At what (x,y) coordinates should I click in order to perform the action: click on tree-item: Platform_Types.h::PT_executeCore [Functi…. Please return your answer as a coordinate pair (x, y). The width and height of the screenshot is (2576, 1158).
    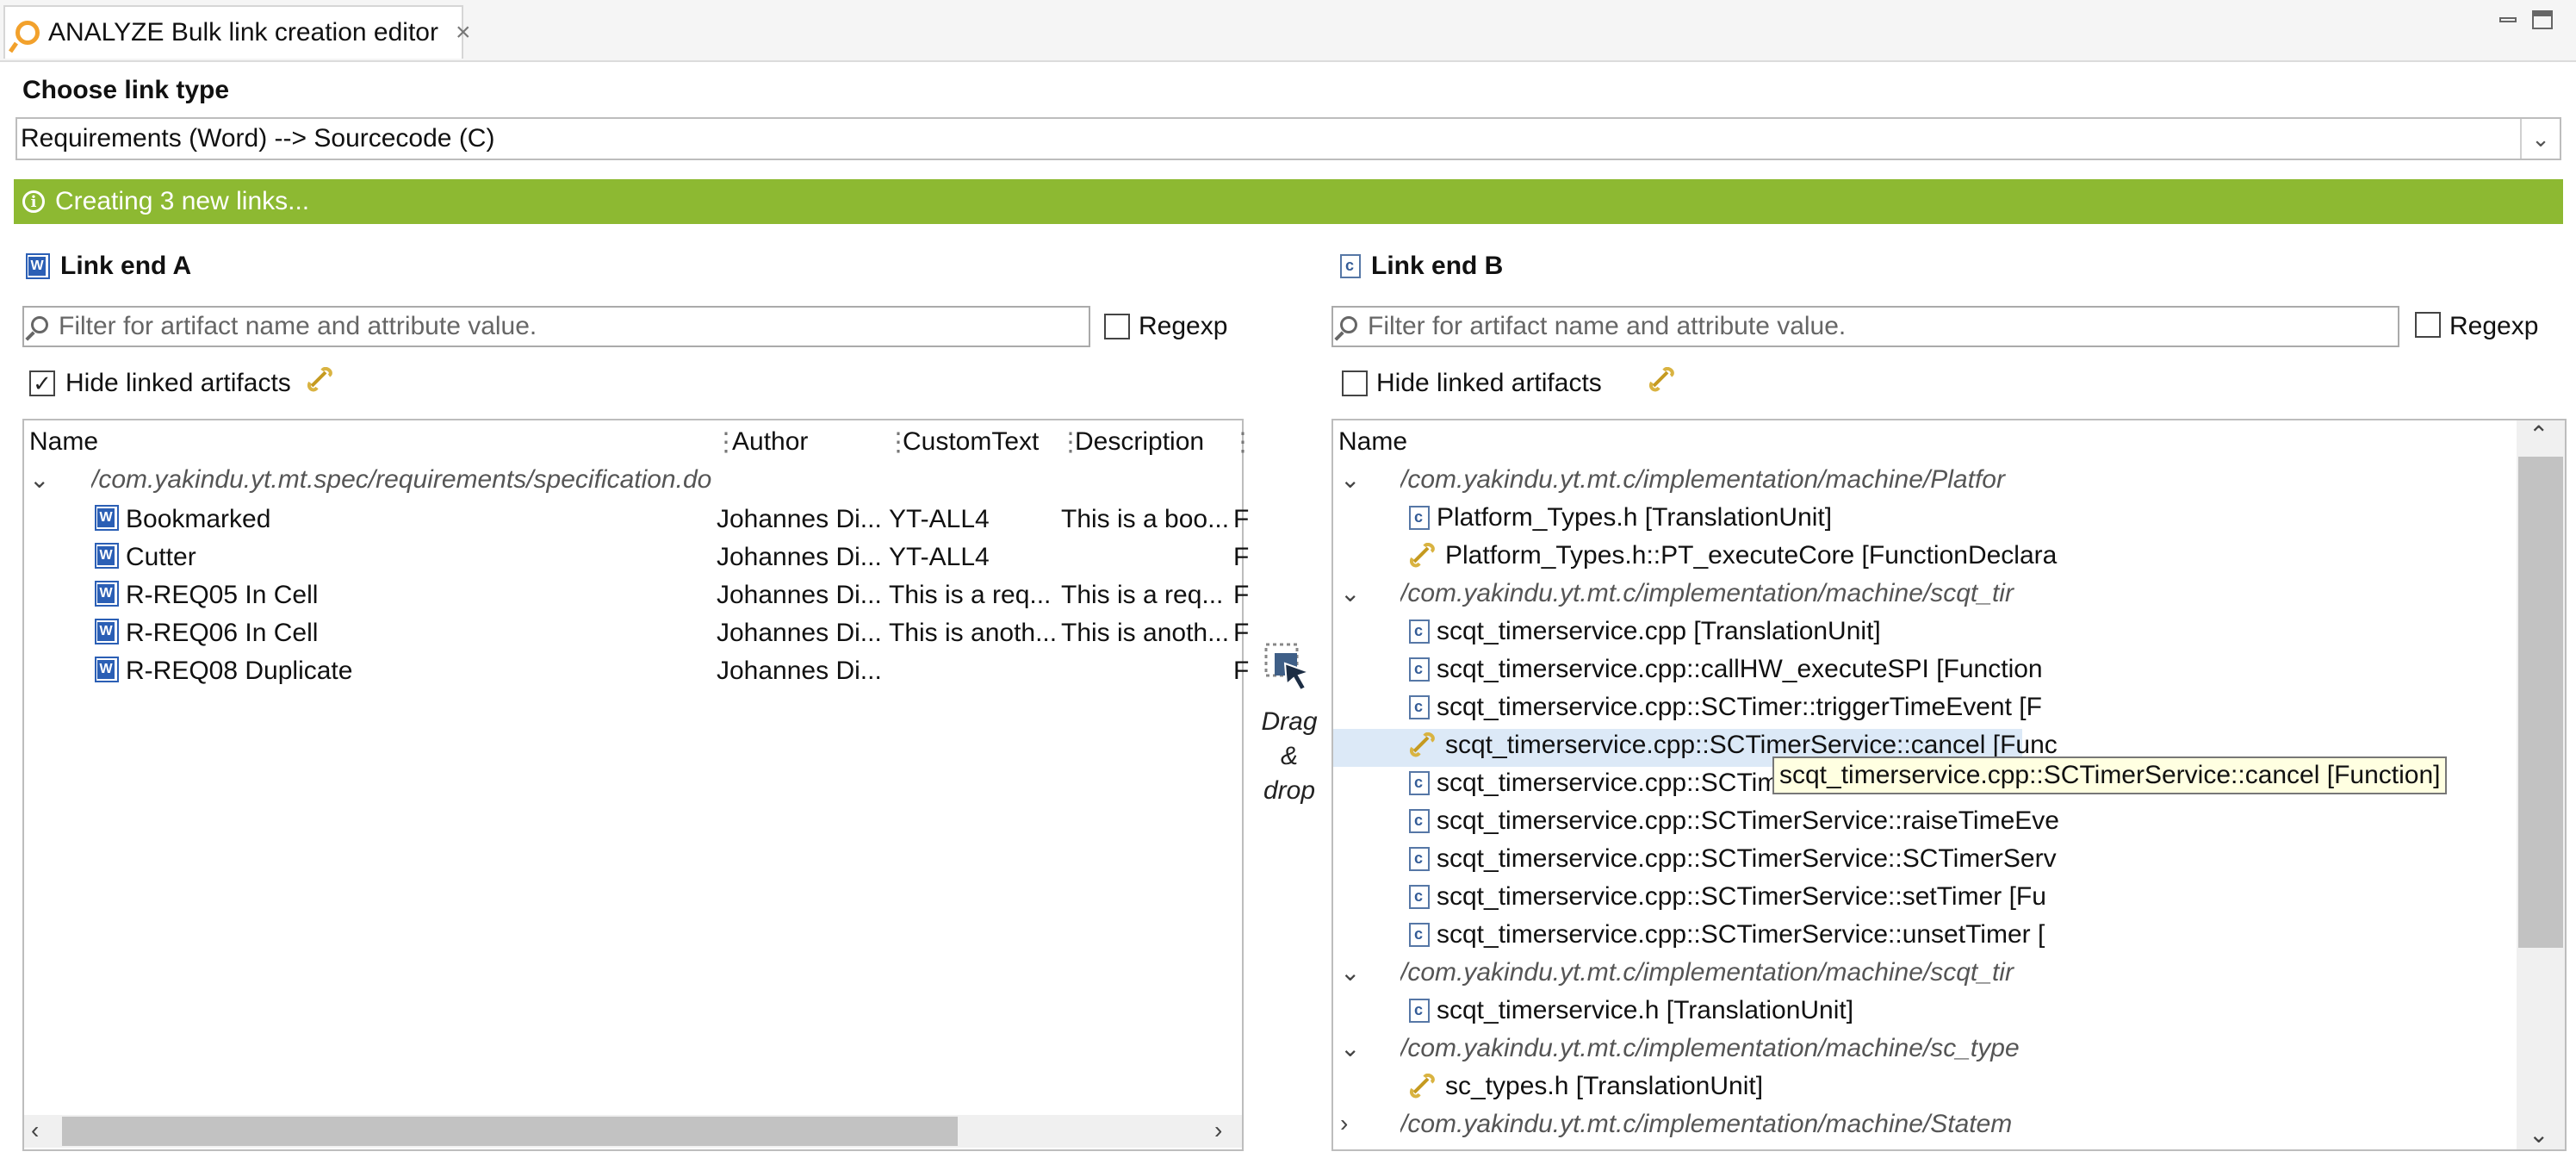
    Looking at the image, I should click on (1733, 555).